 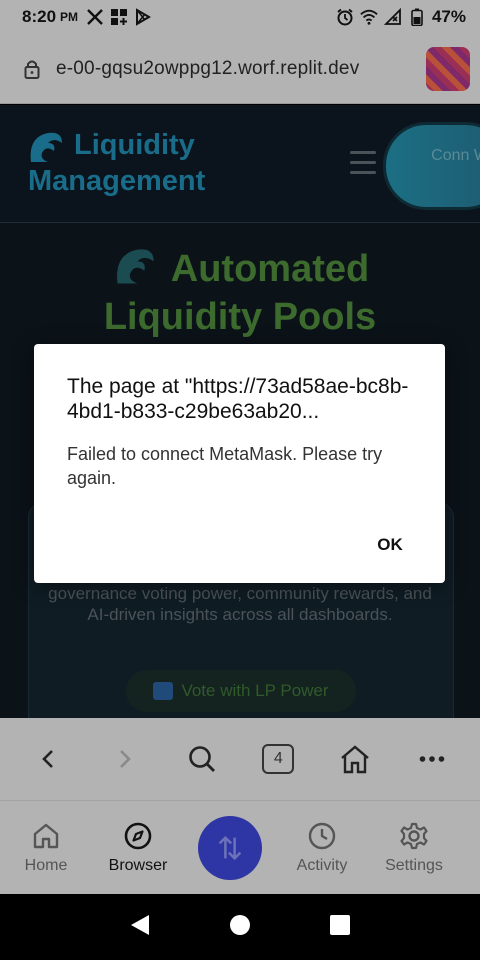 I want to click on chevron-left-icon, so click(x=48, y=759).